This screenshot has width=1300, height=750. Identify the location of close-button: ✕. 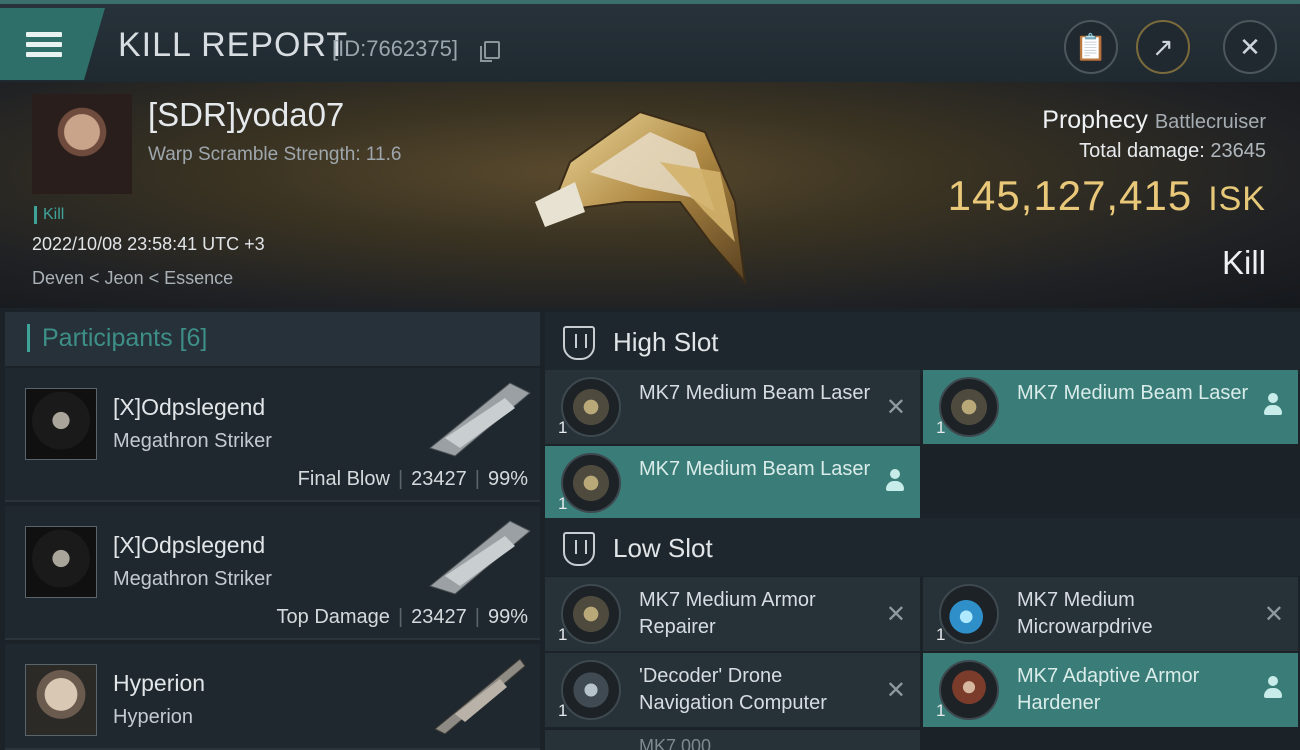
(1250, 47).